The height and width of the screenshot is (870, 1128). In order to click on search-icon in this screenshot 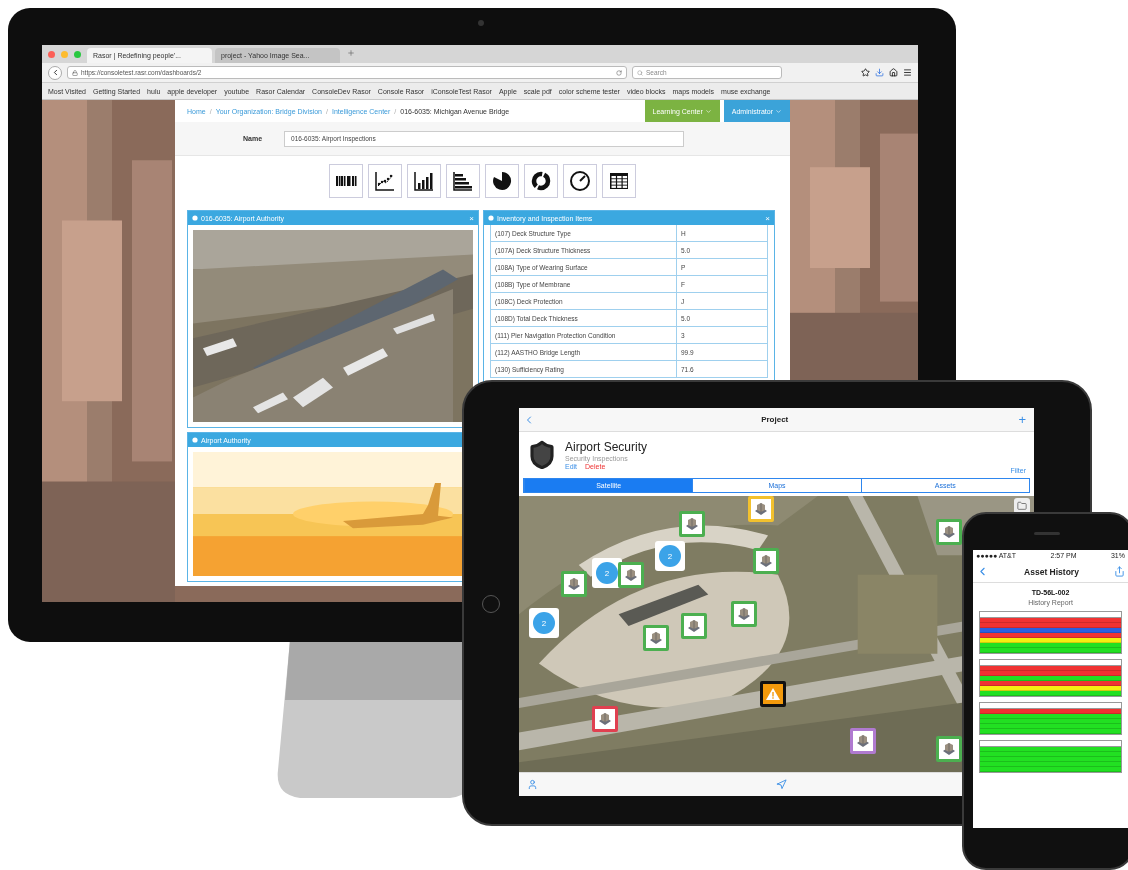, I will do `click(640, 72)`.